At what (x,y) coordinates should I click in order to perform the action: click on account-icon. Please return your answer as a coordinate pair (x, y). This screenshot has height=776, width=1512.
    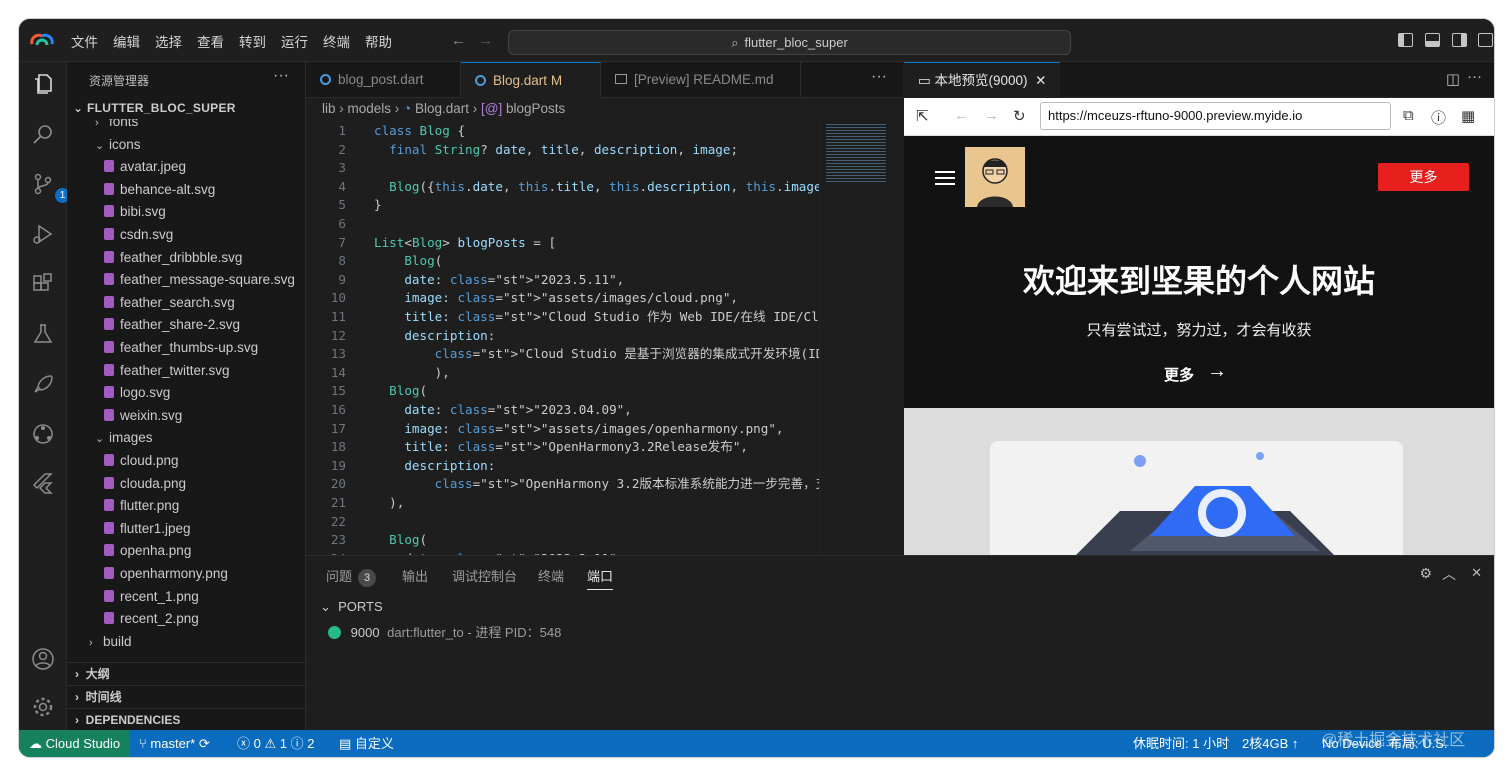
    Looking at the image, I should click on (43, 659).